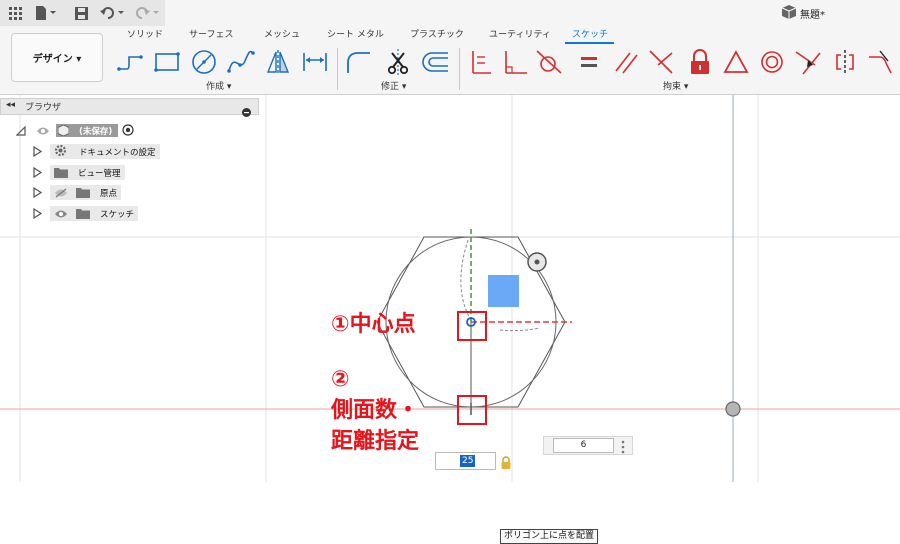 The height and width of the screenshot is (544, 900). I want to click on browser-item-label: ビュー管理, so click(99, 173).